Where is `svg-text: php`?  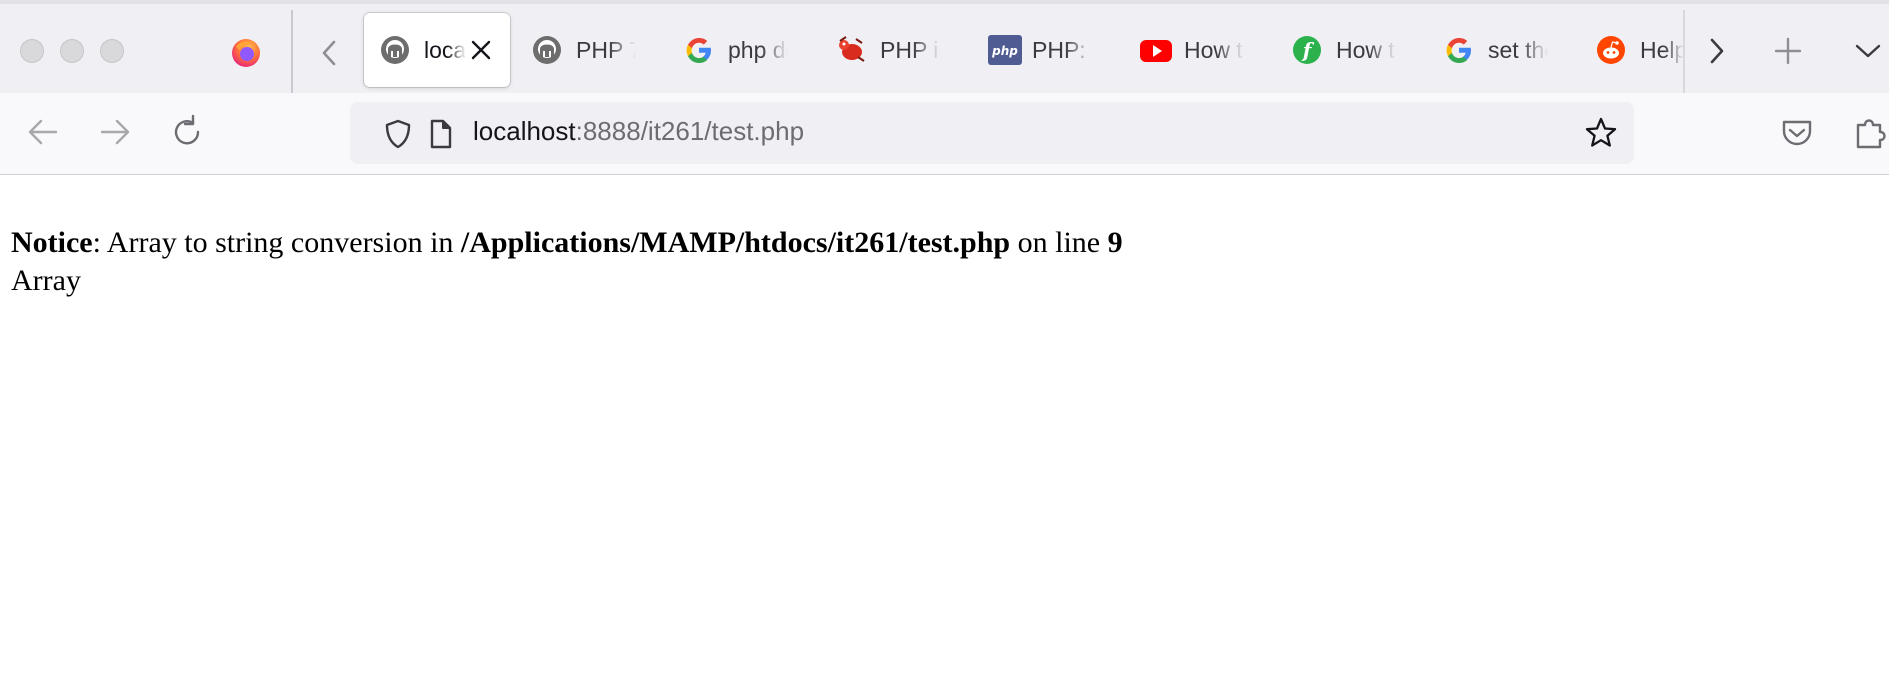
svg-text: php is located at coordinates (1004, 51).